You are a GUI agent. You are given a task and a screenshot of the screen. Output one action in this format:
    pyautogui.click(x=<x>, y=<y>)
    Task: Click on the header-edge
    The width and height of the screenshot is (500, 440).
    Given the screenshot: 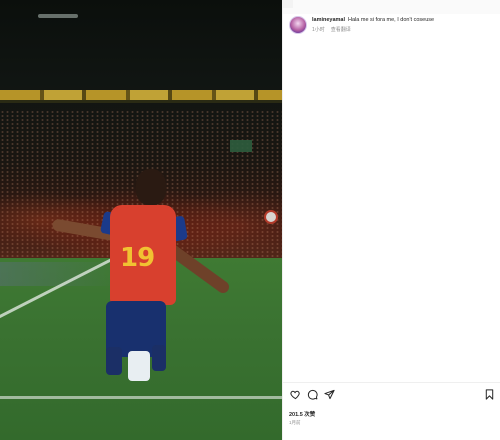 What is the action you would take?
    pyautogui.click(x=288, y=4)
    